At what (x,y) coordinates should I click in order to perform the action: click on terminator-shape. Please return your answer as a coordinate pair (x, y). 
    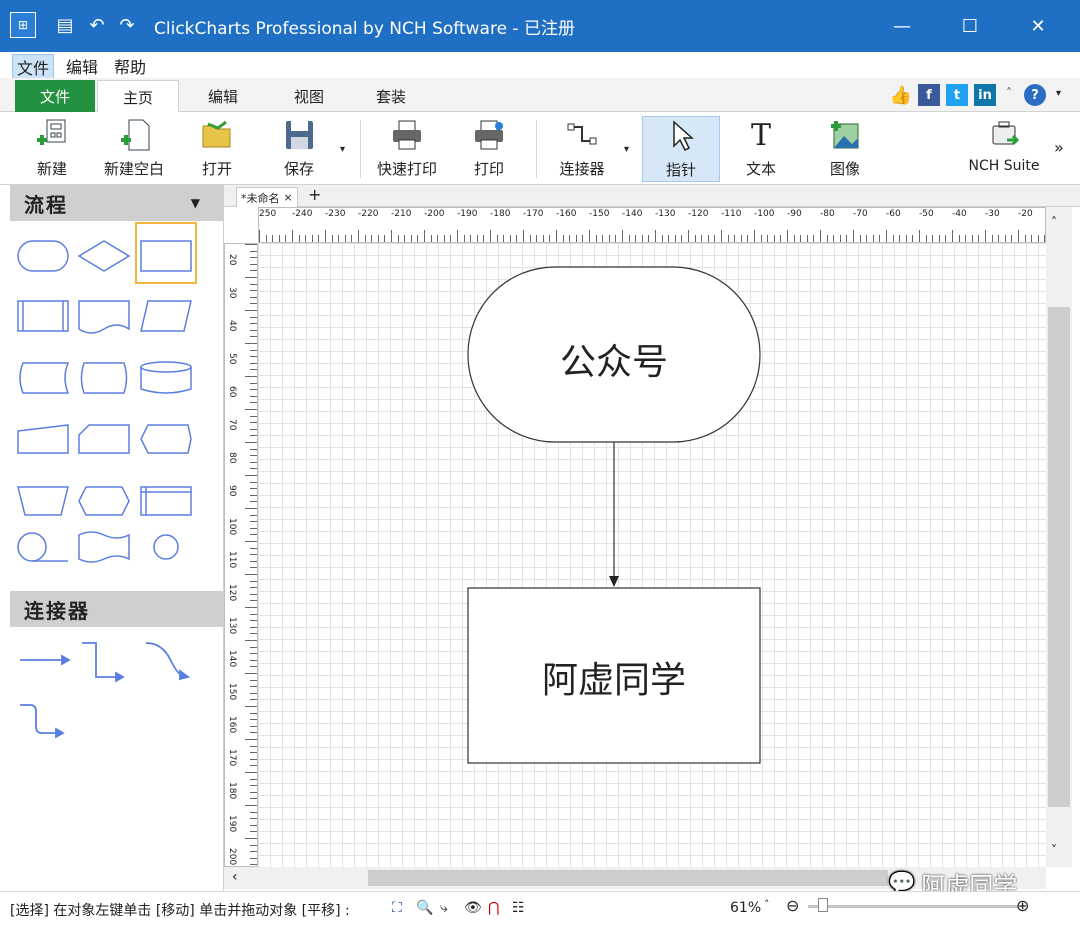
    Looking at the image, I should click on (43, 256).